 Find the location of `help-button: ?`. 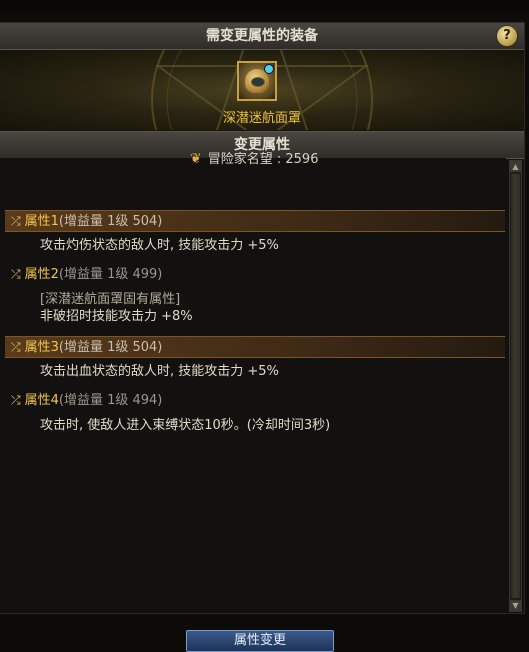

help-button: ? is located at coordinates (507, 36).